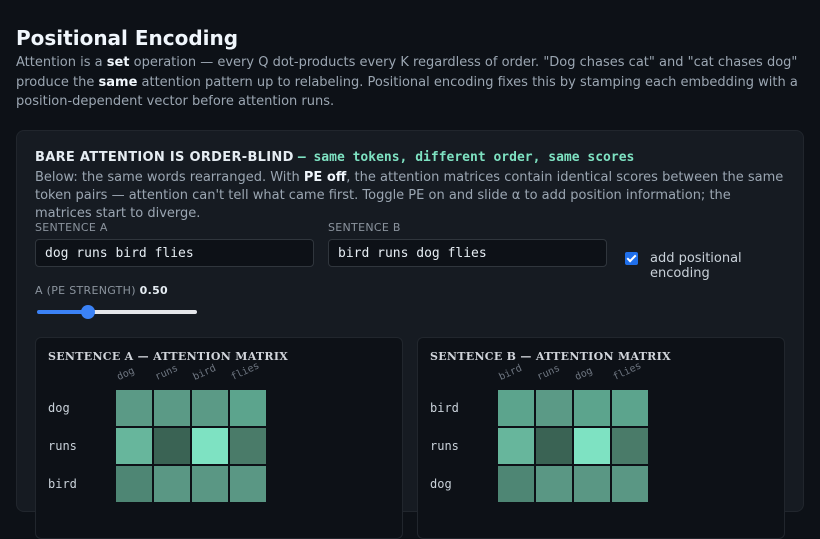  What do you see at coordinates (245, 371) in the screenshot?
I see `matrix-a-col-label: flies` at bounding box center [245, 371].